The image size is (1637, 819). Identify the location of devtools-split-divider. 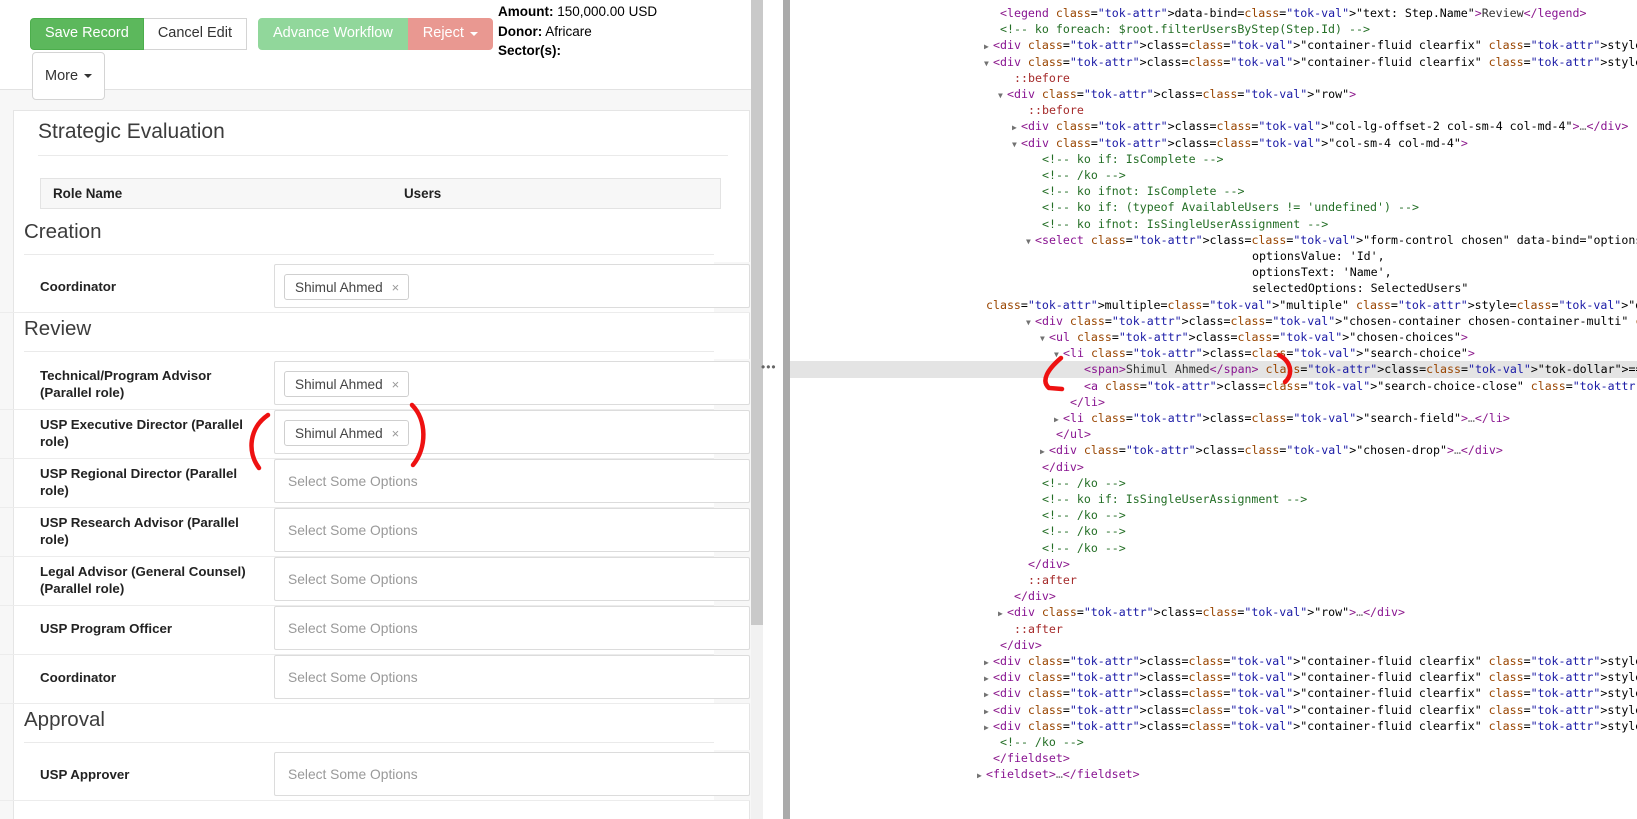
(777, 409).